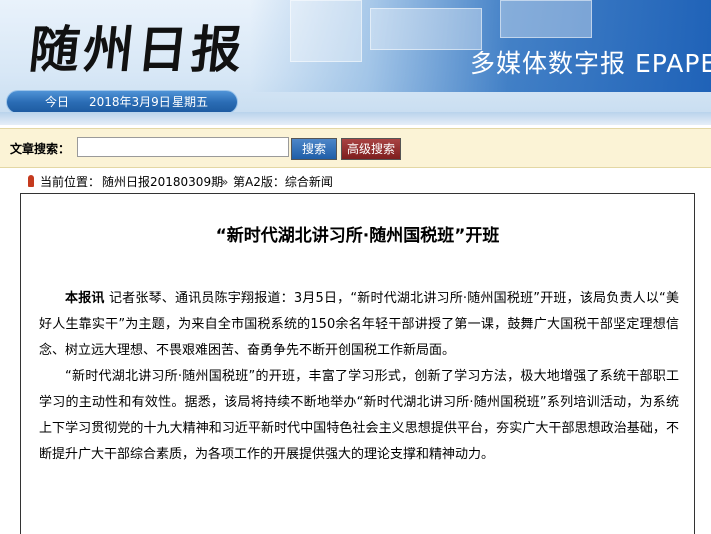 This screenshot has height=534, width=711. Describe the element at coordinates (283, 182) in the screenshot. I see `breadcrumb-section-link: 第A2版：综合新闻` at that location.